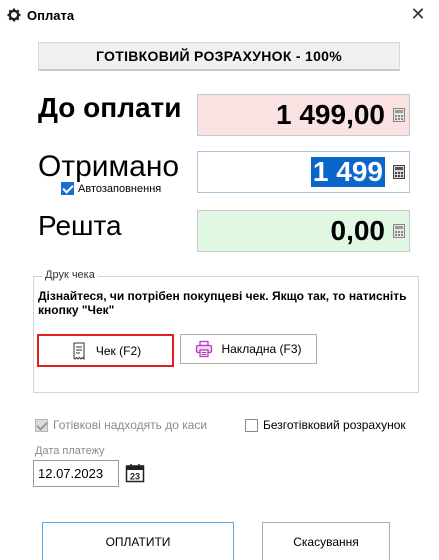 Image resolution: width=439 pixels, height=560 pixels. Describe the element at coordinates (347, 172) in the screenshot. I see `received-value: 1 499` at that location.